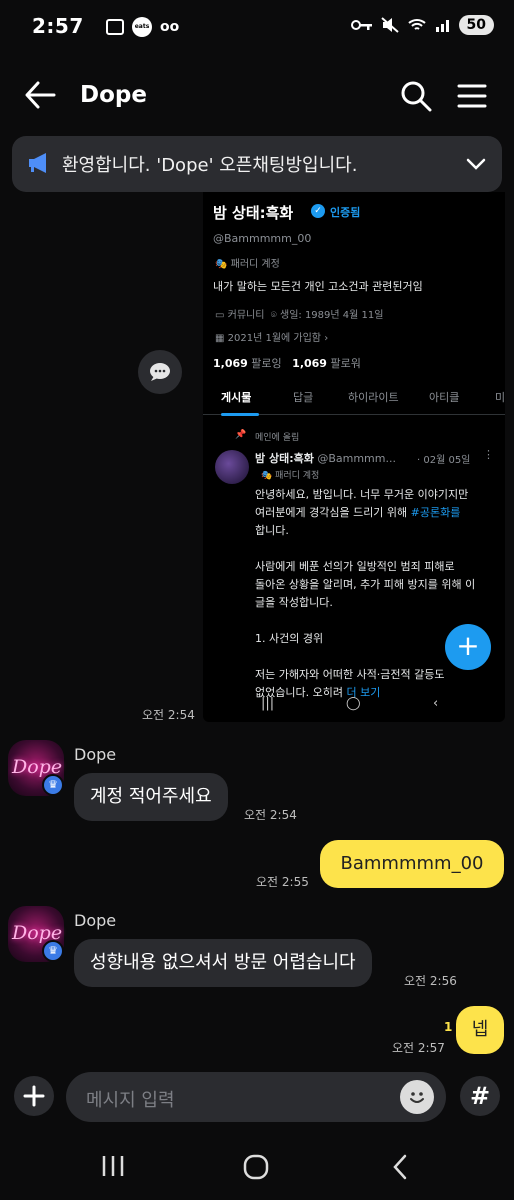  What do you see at coordinates (353, 703) in the screenshot?
I see `home-icon: ◯` at bounding box center [353, 703].